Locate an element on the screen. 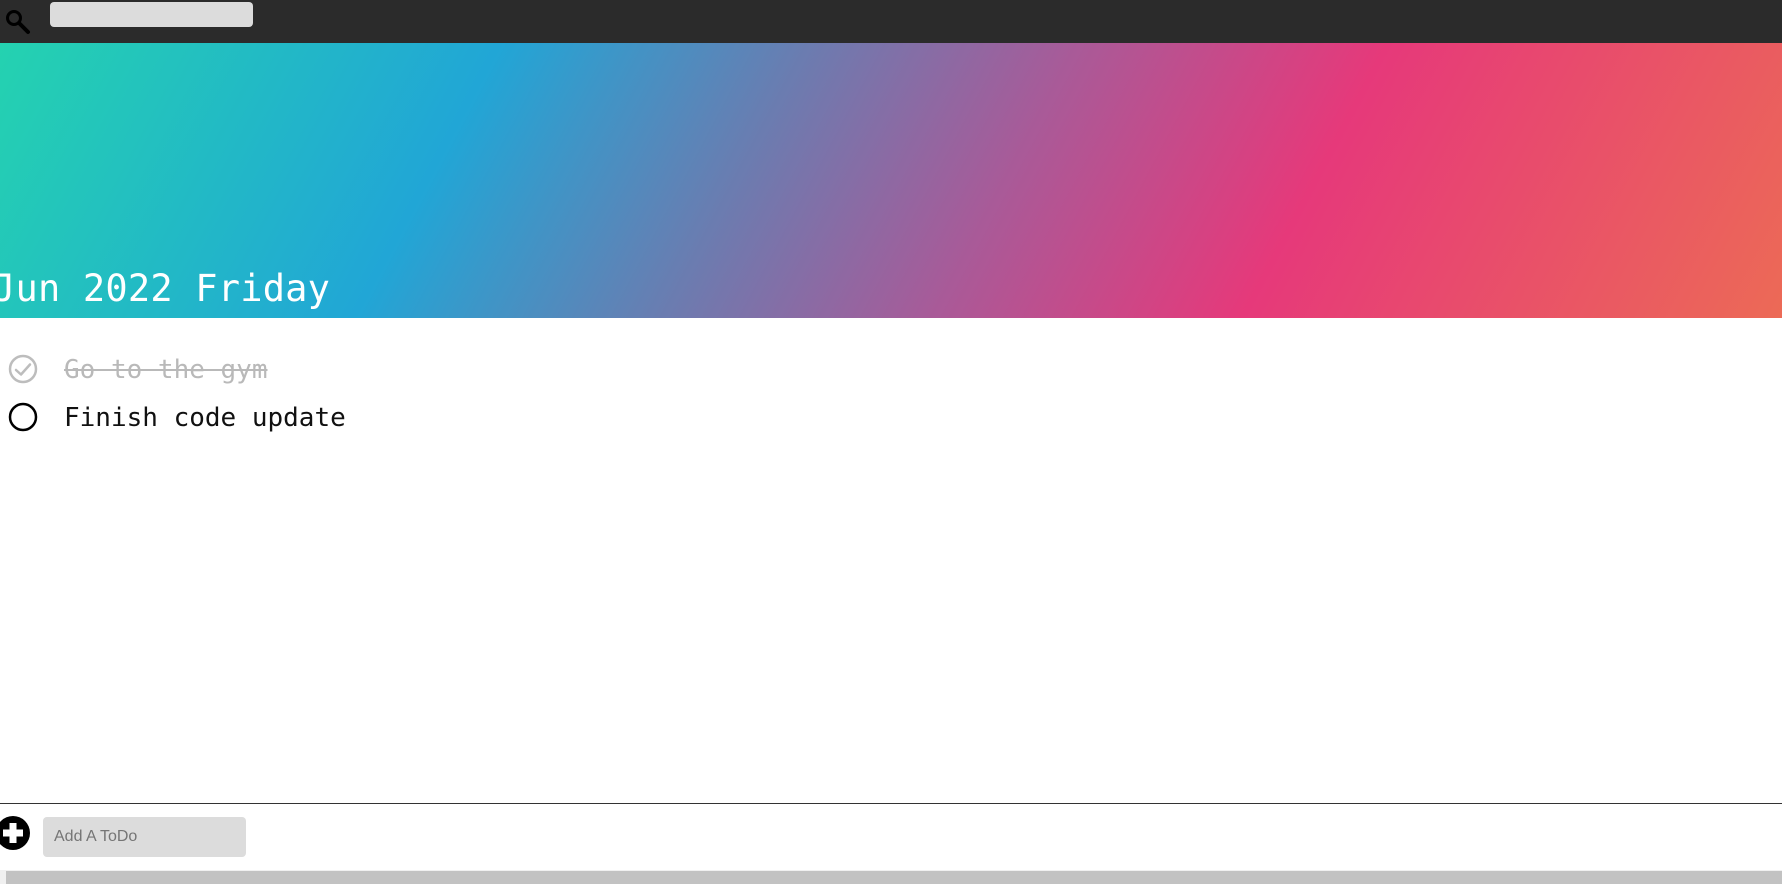 The image size is (1782, 884). todo-item: Finish code update is located at coordinates (891, 420).